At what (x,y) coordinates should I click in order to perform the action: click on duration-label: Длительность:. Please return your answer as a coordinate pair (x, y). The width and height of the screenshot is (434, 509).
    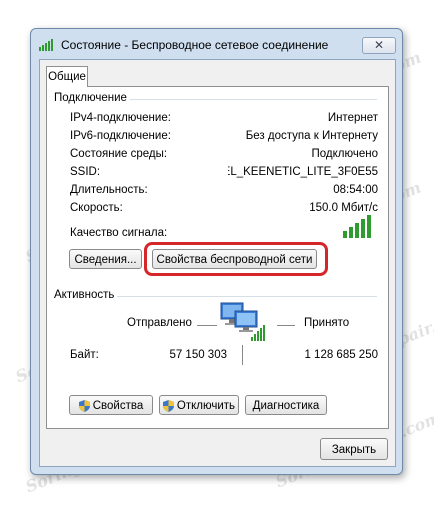
    Looking at the image, I should click on (109, 190).